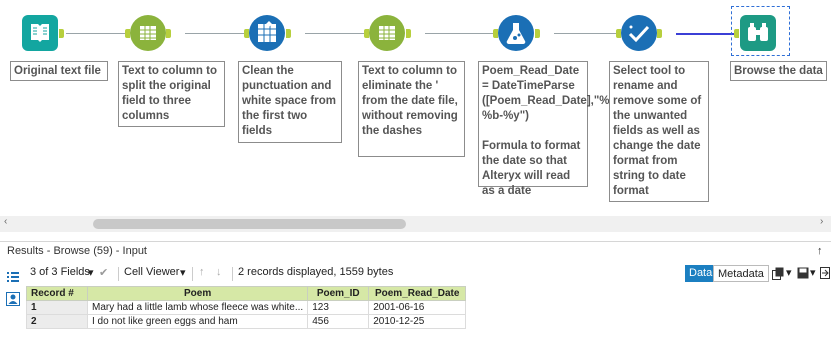  What do you see at coordinates (59, 71) in the screenshot?
I see `tool-annotation: Original text file` at bounding box center [59, 71].